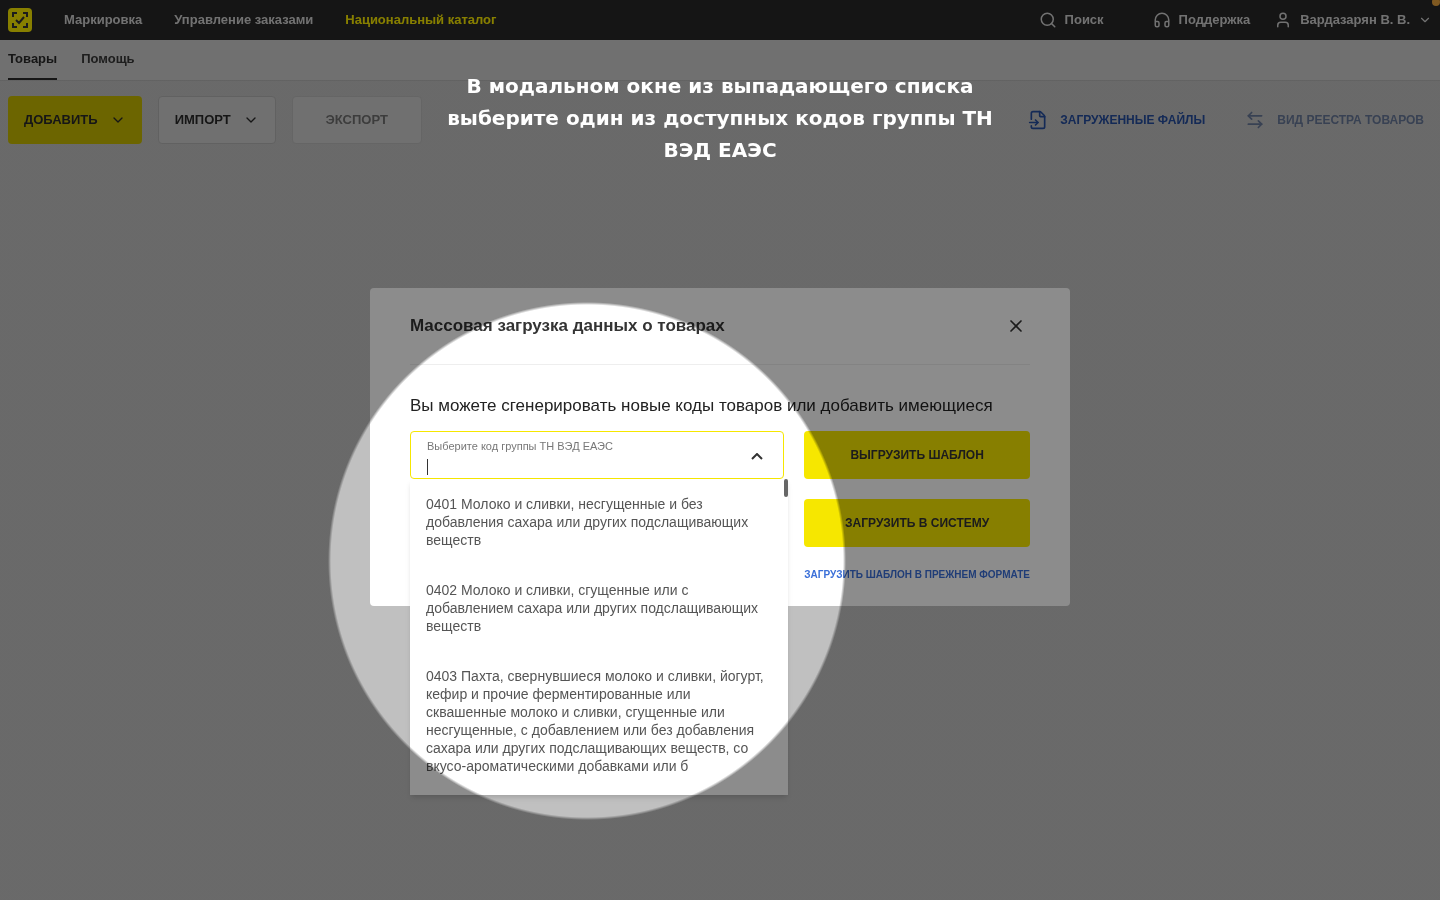 This screenshot has width=1440, height=900. Describe the element at coordinates (1353, 20) in the screenshot. I see `user-menu: Вардазарян В. В.` at that location.